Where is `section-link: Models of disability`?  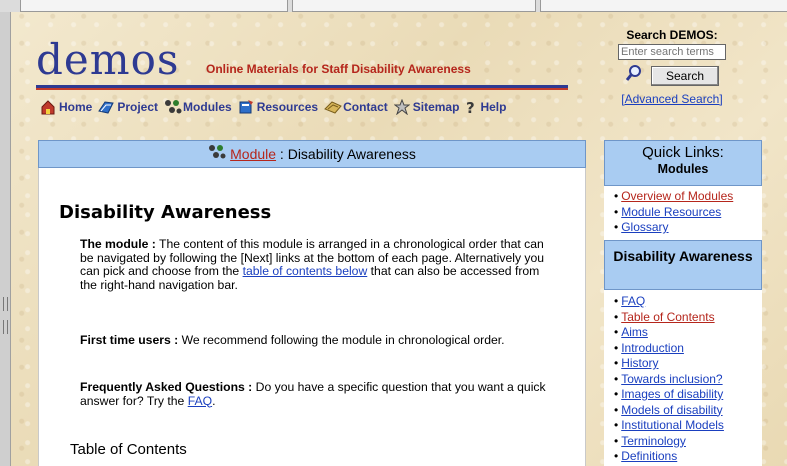
section-link: Models of disability is located at coordinates (671, 410).